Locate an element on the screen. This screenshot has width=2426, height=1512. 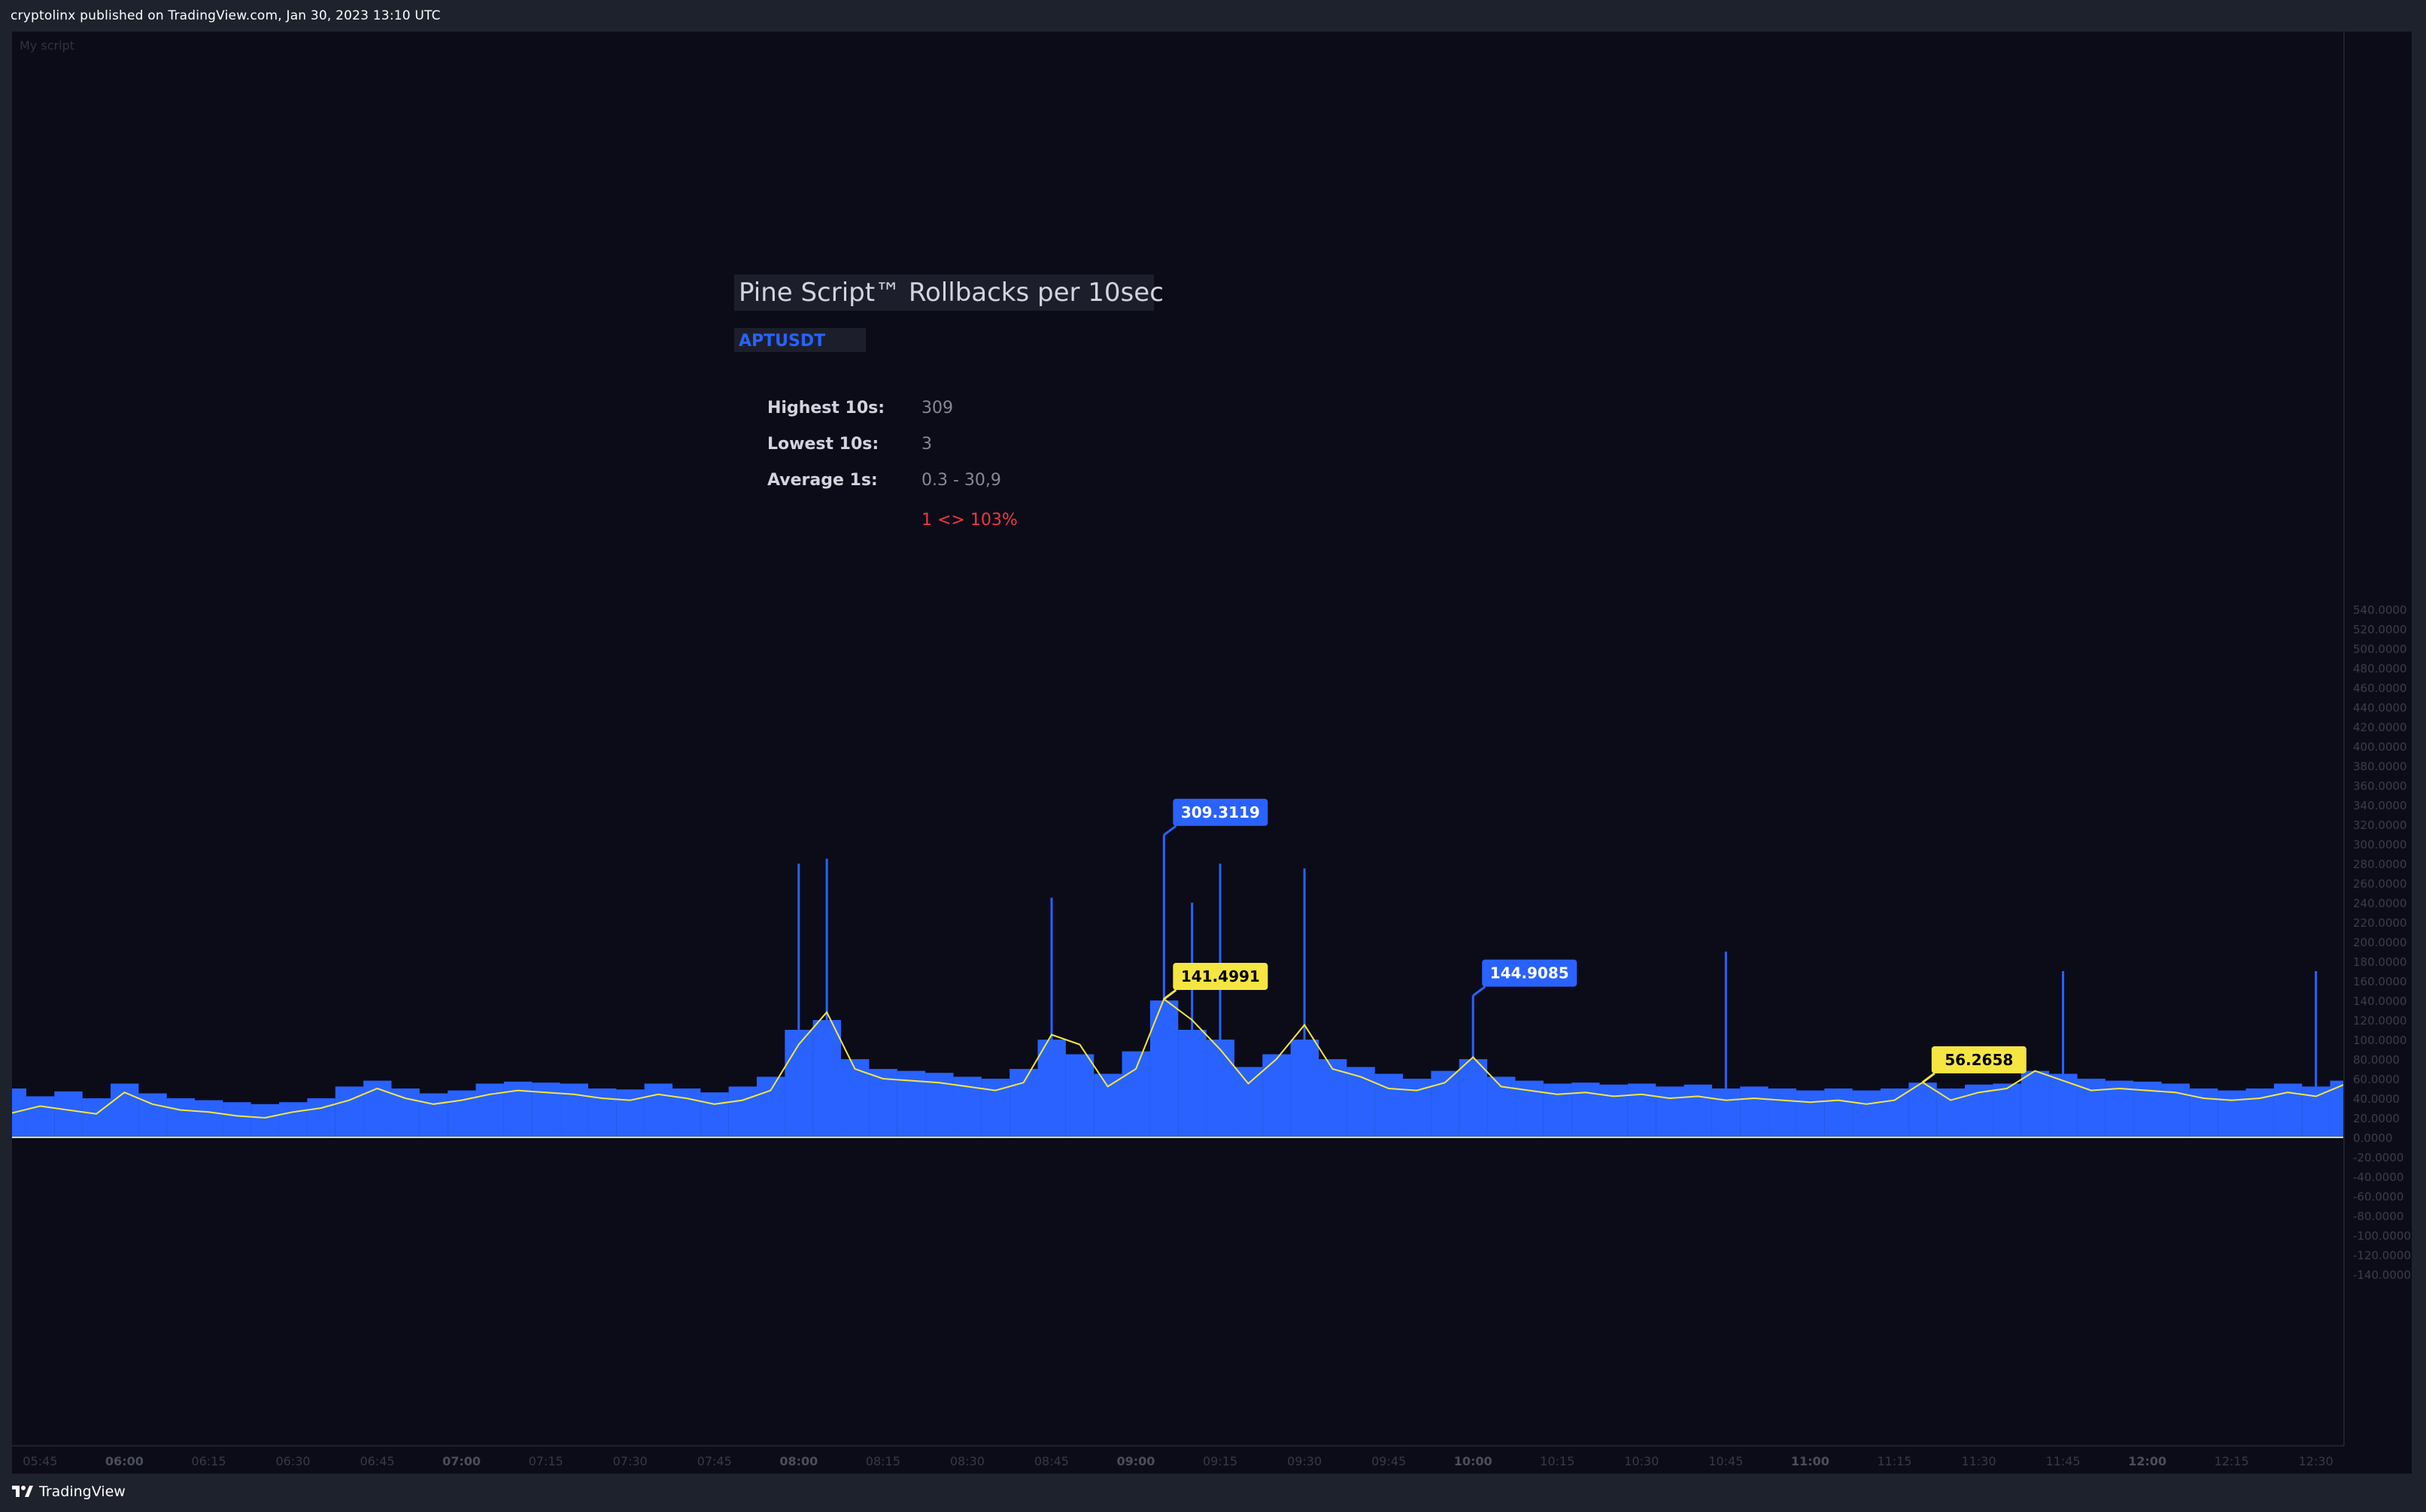
y-tick-label: 280.0000 is located at coordinates (2380, 864).